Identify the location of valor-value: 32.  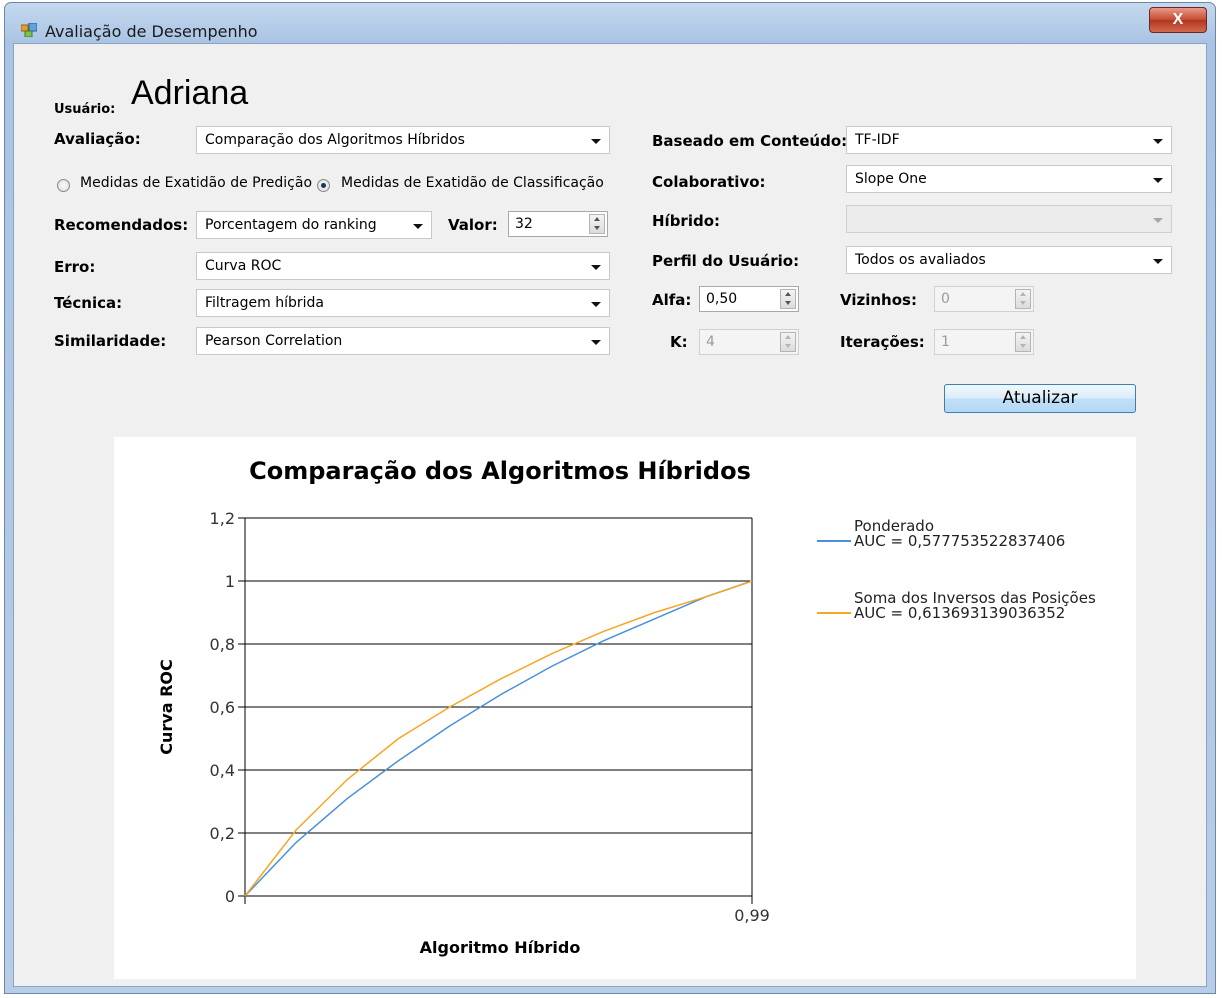
(524, 224).